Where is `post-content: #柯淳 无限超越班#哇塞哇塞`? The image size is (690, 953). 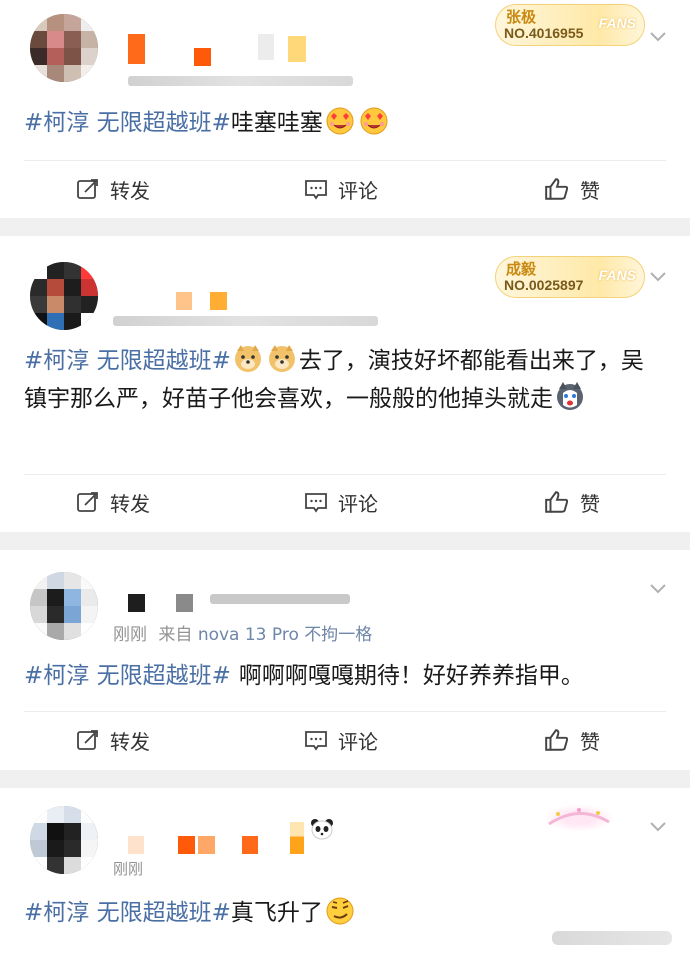 post-content: #柯淳 无限超越班#哇塞哇塞 is located at coordinates (345, 123).